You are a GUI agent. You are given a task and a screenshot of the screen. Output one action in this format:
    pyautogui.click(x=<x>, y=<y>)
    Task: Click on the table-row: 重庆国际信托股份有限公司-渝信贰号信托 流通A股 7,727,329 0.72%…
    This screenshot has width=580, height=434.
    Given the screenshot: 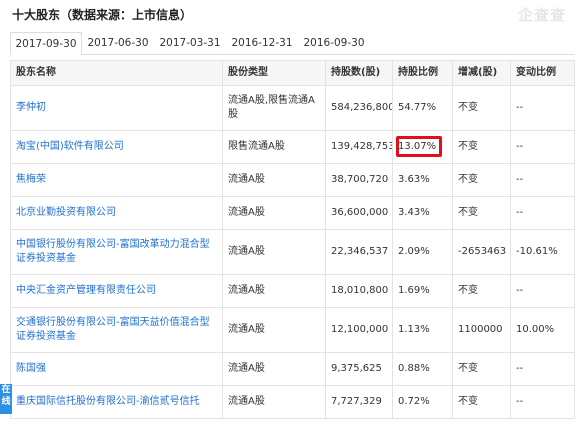 What is the action you would take?
    pyautogui.click(x=292, y=402)
    